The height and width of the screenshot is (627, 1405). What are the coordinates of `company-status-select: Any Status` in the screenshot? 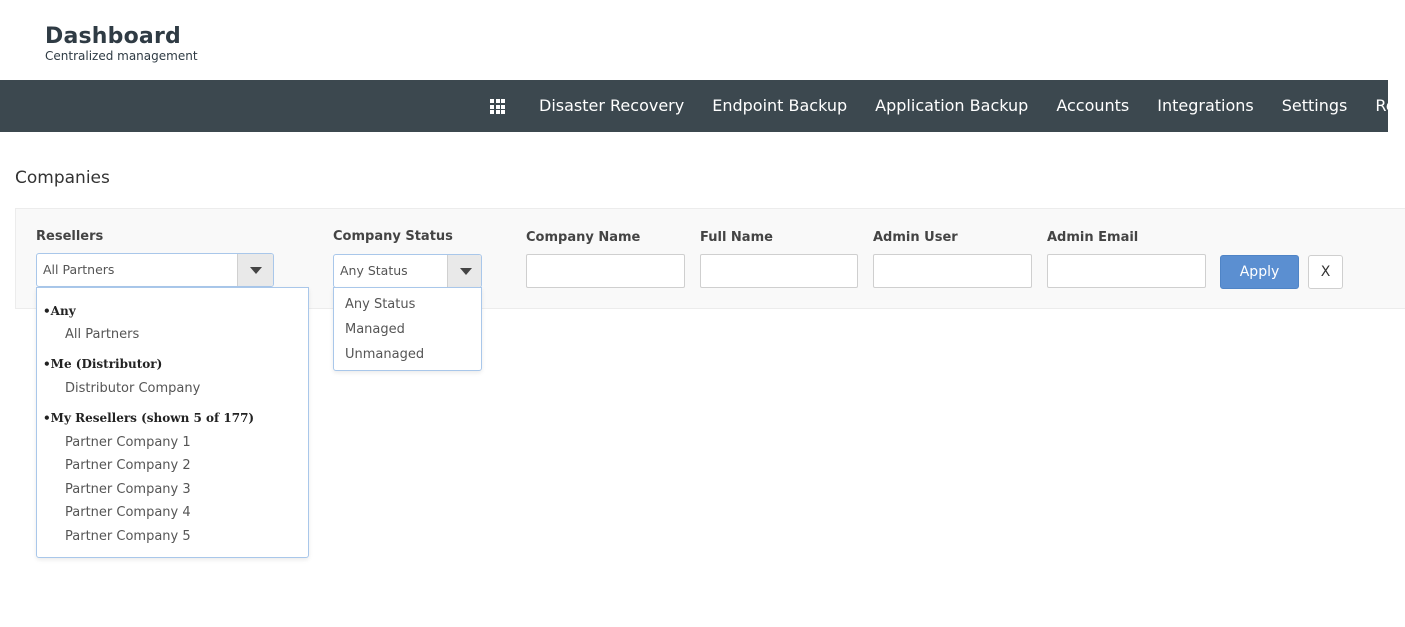 It's located at (407, 271).